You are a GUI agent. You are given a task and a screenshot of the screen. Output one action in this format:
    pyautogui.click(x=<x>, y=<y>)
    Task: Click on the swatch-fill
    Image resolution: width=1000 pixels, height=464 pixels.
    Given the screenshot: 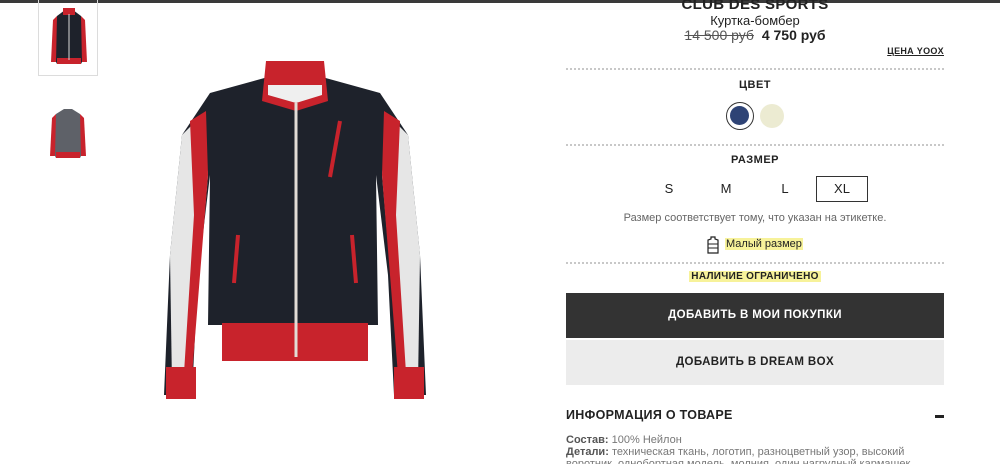 What is the action you would take?
    pyautogui.click(x=739, y=115)
    